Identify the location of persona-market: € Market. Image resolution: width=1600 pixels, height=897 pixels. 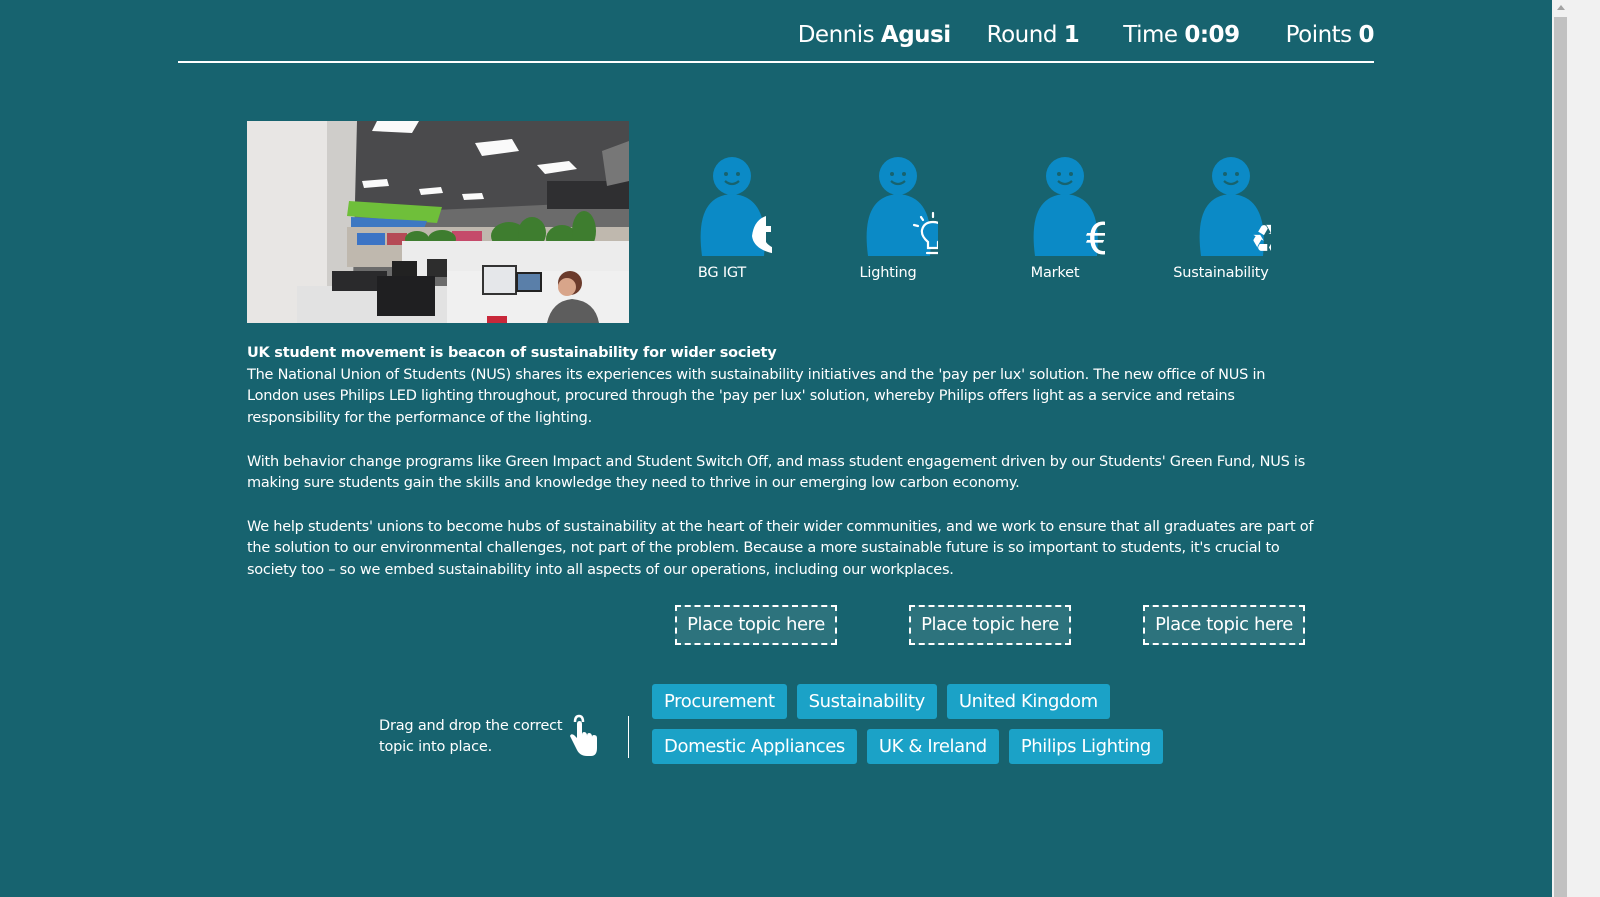
(1055, 218).